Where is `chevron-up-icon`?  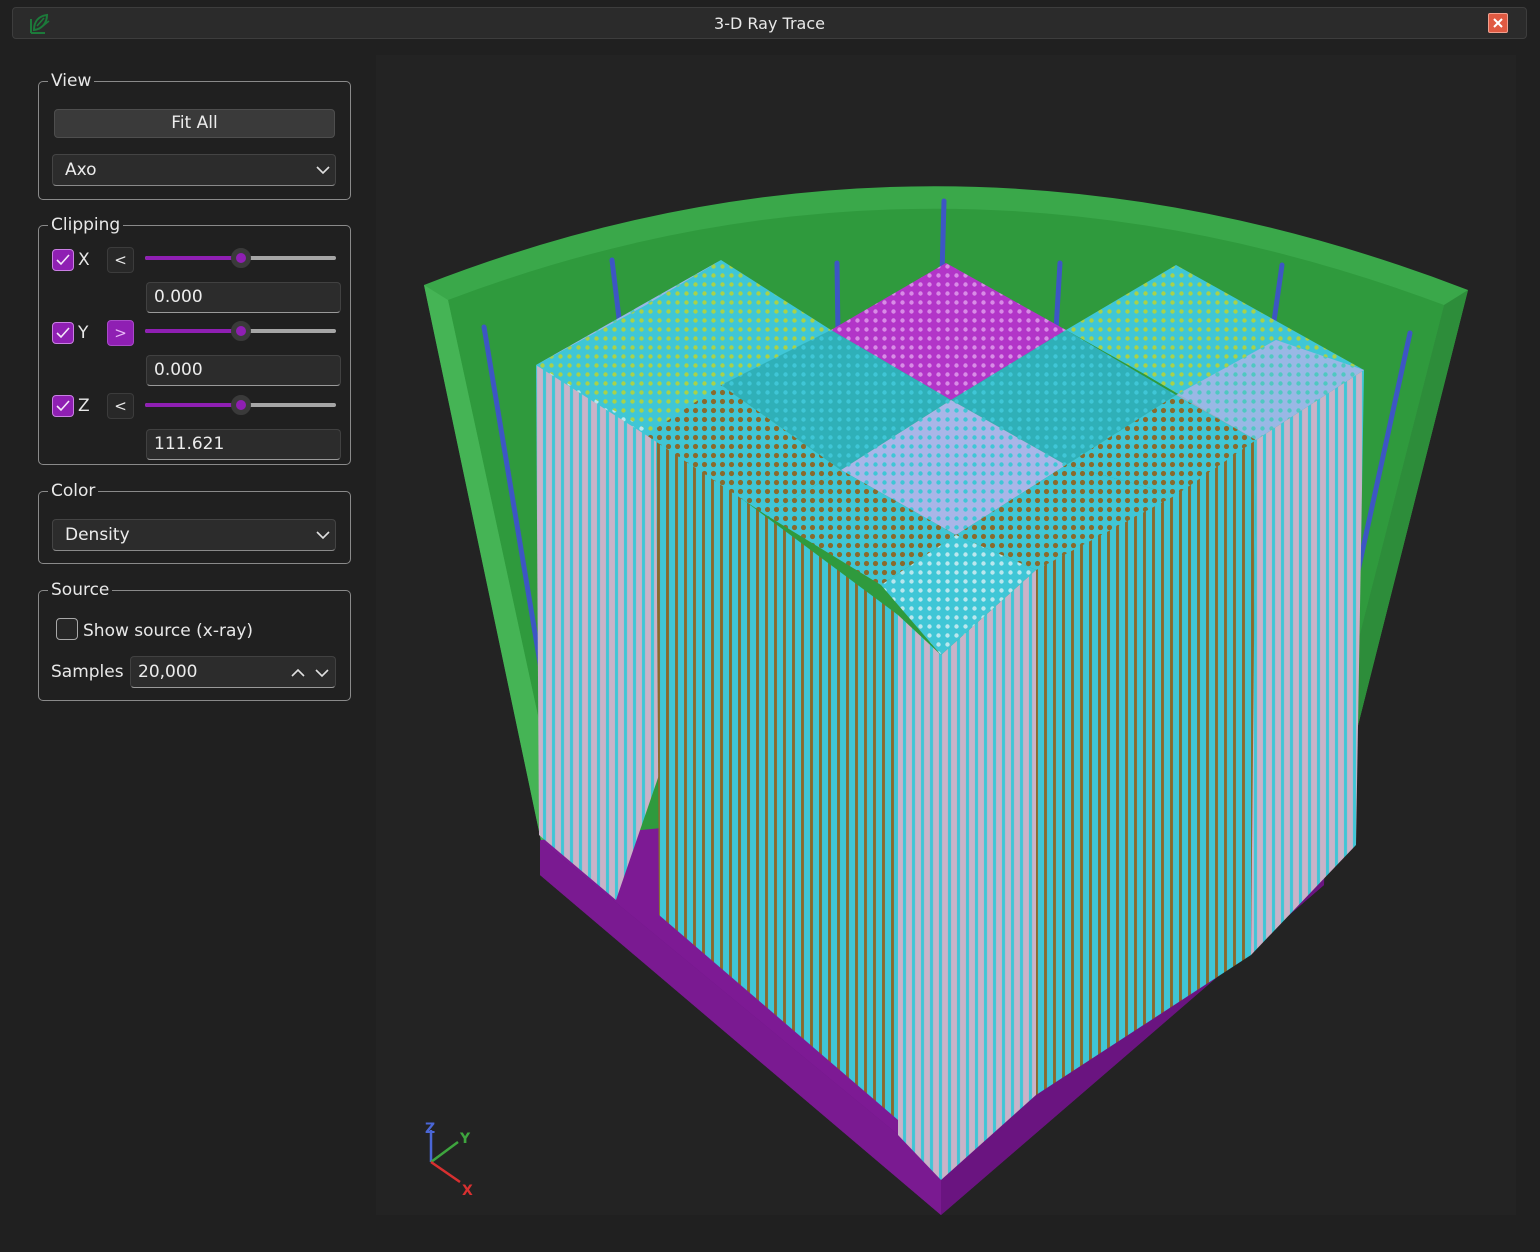 chevron-up-icon is located at coordinates (298, 673).